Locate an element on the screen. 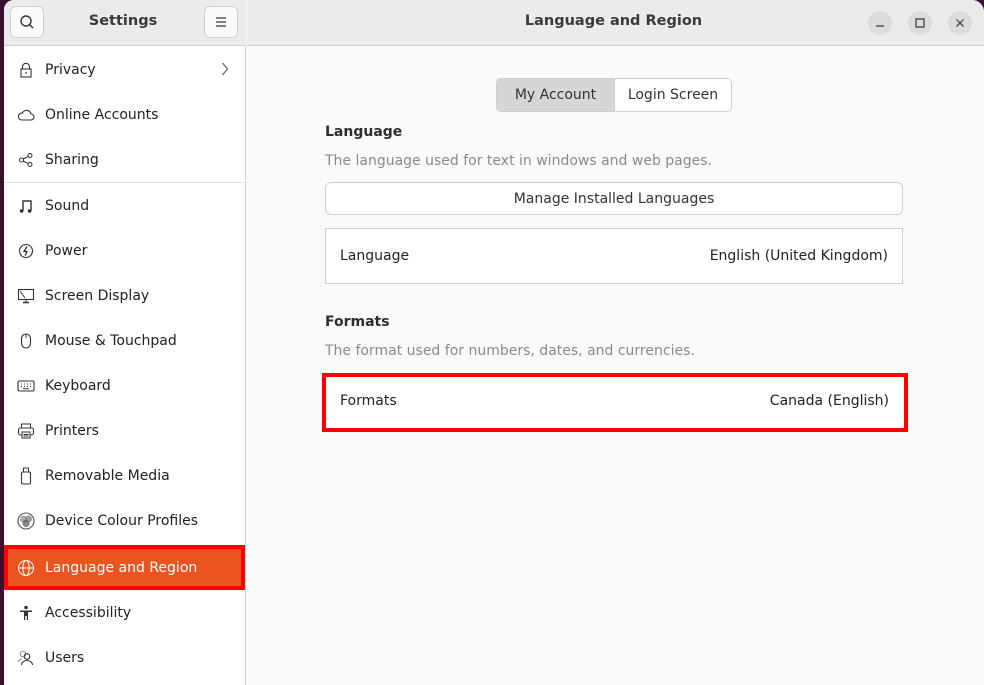  sidebar-item-language-and-region: Language and Region is located at coordinates (124, 567).